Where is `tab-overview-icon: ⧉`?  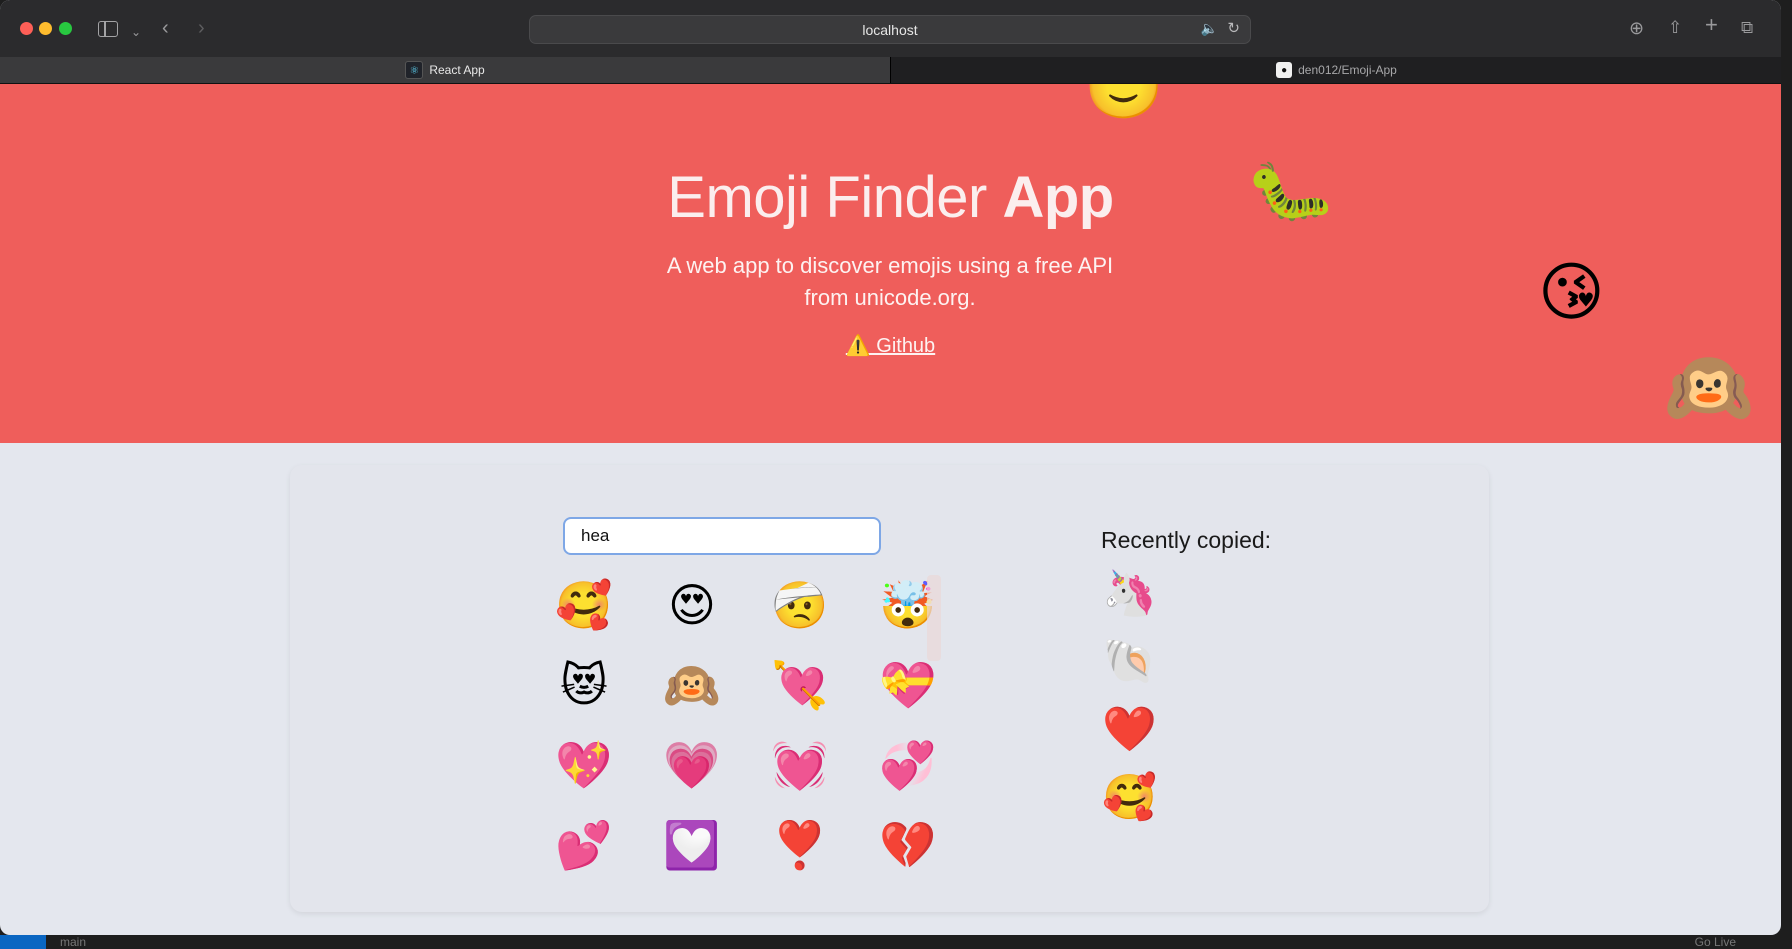 tab-overview-icon: ⧉ is located at coordinates (1747, 28).